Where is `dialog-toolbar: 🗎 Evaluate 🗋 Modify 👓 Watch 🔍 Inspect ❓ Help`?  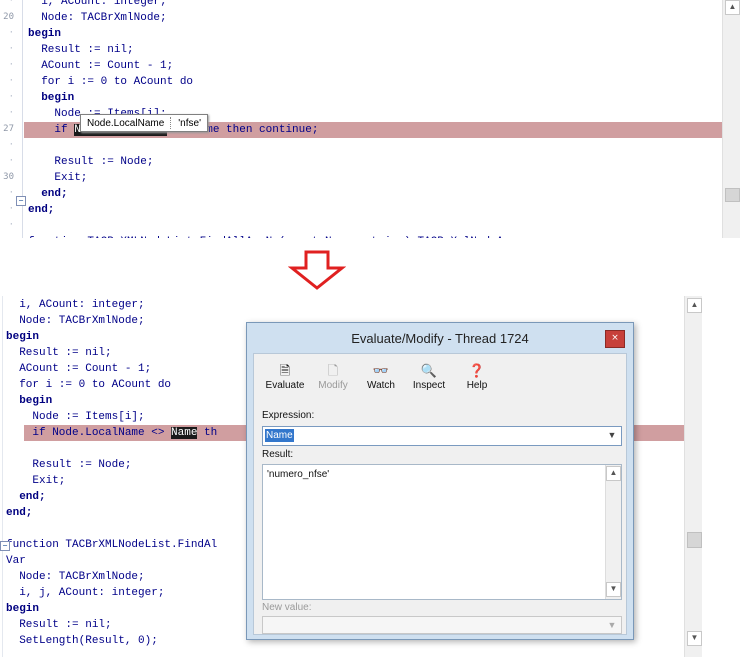
dialog-toolbar: 🗎 Evaluate 🗋 Modify 👓 Watch 🔍 Inspect ❓ Help is located at coordinates (381, 381).